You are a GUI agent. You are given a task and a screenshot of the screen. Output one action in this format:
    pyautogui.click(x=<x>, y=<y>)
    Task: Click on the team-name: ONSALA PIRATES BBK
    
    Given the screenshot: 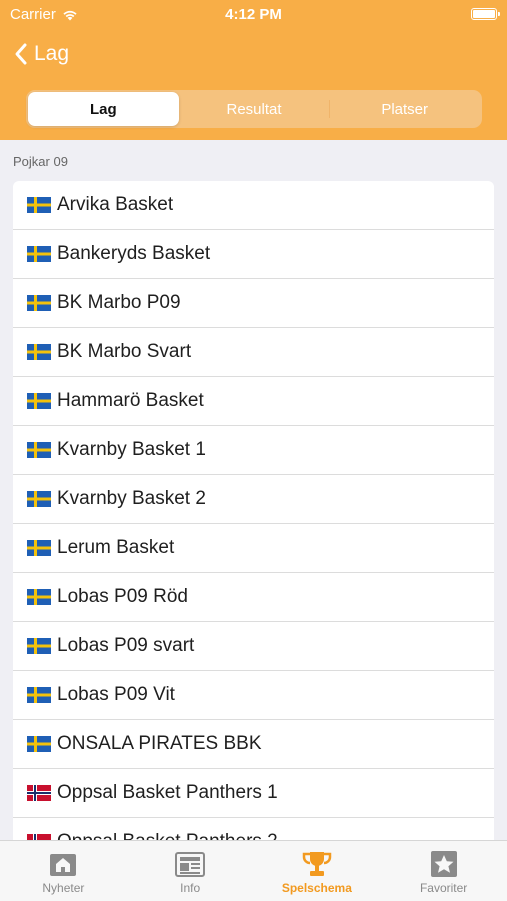 What is the action you would take?
    pyautogui.click(x=159, y=743)
    